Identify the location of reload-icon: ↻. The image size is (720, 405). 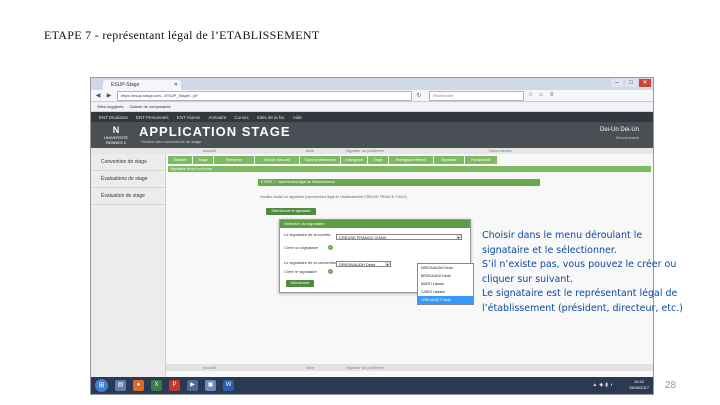
(419, 96).